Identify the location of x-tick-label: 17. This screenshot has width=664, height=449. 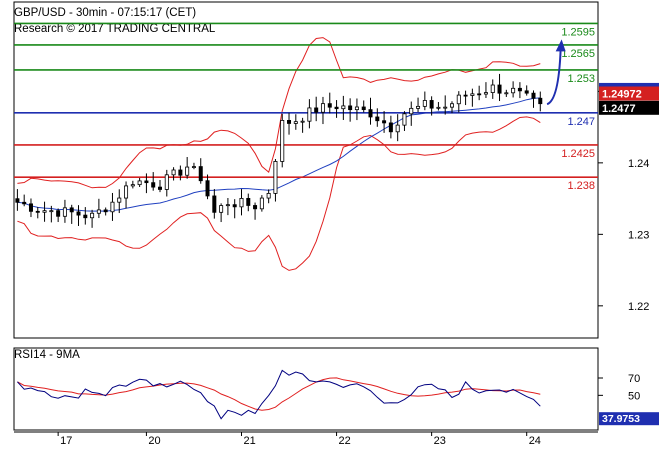
(66, 441).